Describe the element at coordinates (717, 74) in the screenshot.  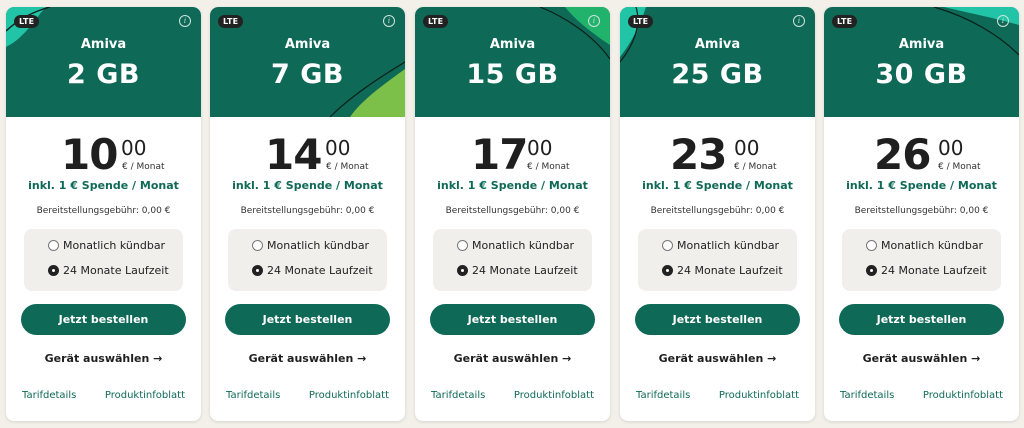
I see `data-volume: 25 GB` at that location.